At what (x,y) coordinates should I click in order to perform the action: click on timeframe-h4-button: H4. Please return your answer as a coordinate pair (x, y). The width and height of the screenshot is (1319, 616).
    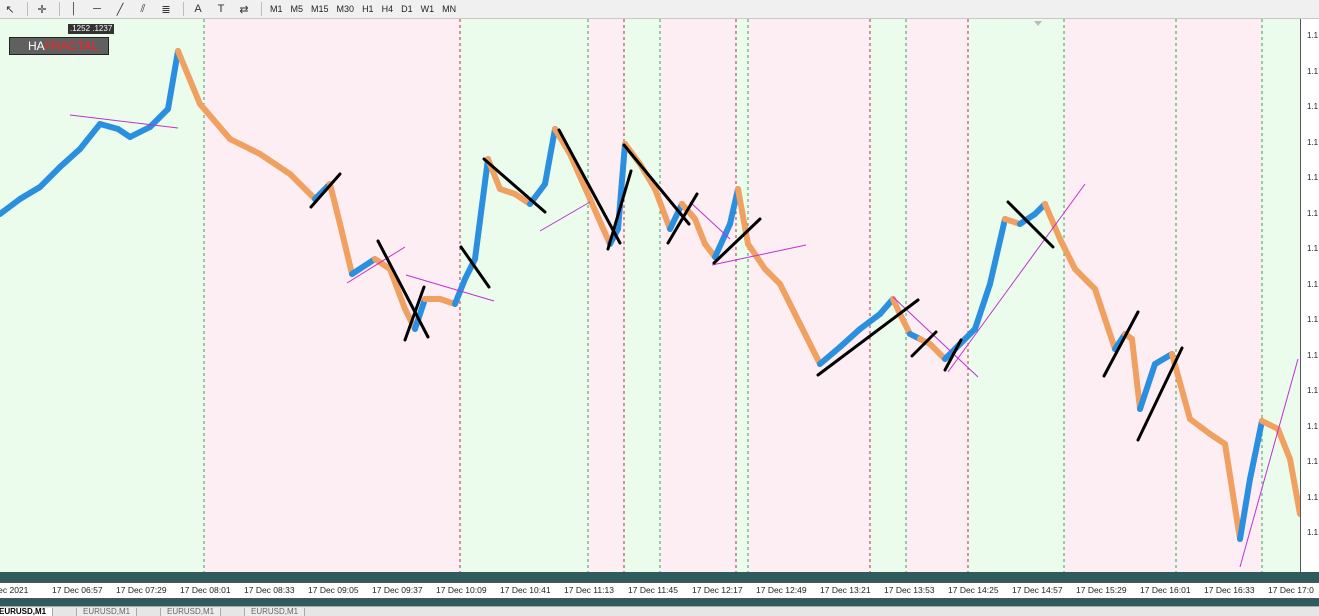
    Looking at the image, I should click on (388, 9).